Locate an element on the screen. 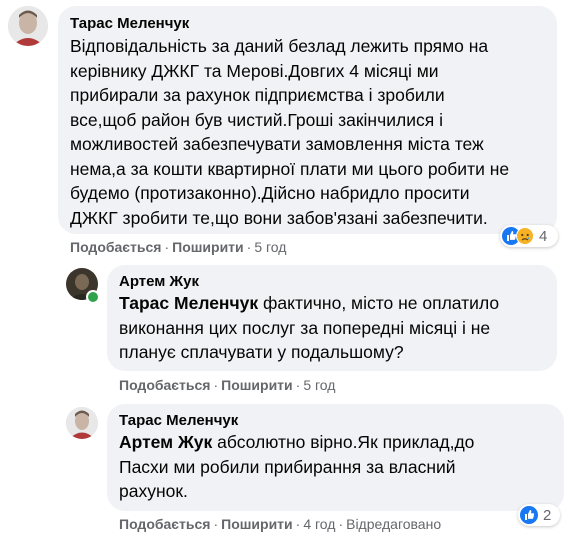  comment-text-line: Пасхи ми робили прибирання за власний is located at coordinates (287, 466).